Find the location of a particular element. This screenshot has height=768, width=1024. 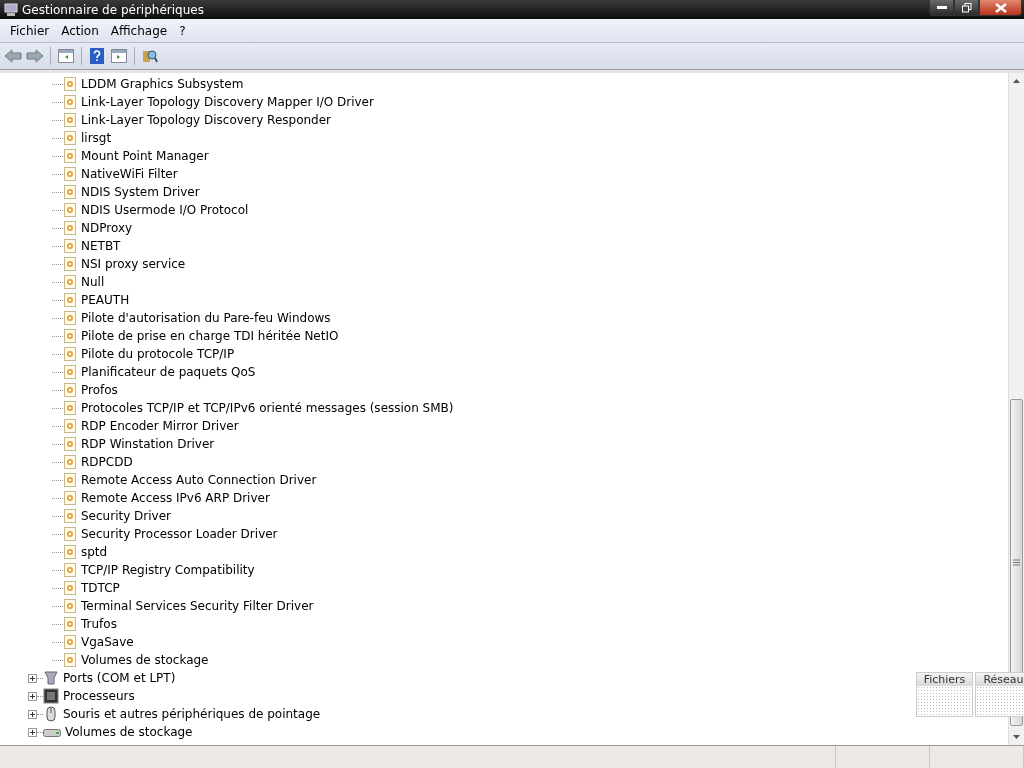

tree-item: Remote Access IPv6 ARP Driver is located at coordinates (175, 498).